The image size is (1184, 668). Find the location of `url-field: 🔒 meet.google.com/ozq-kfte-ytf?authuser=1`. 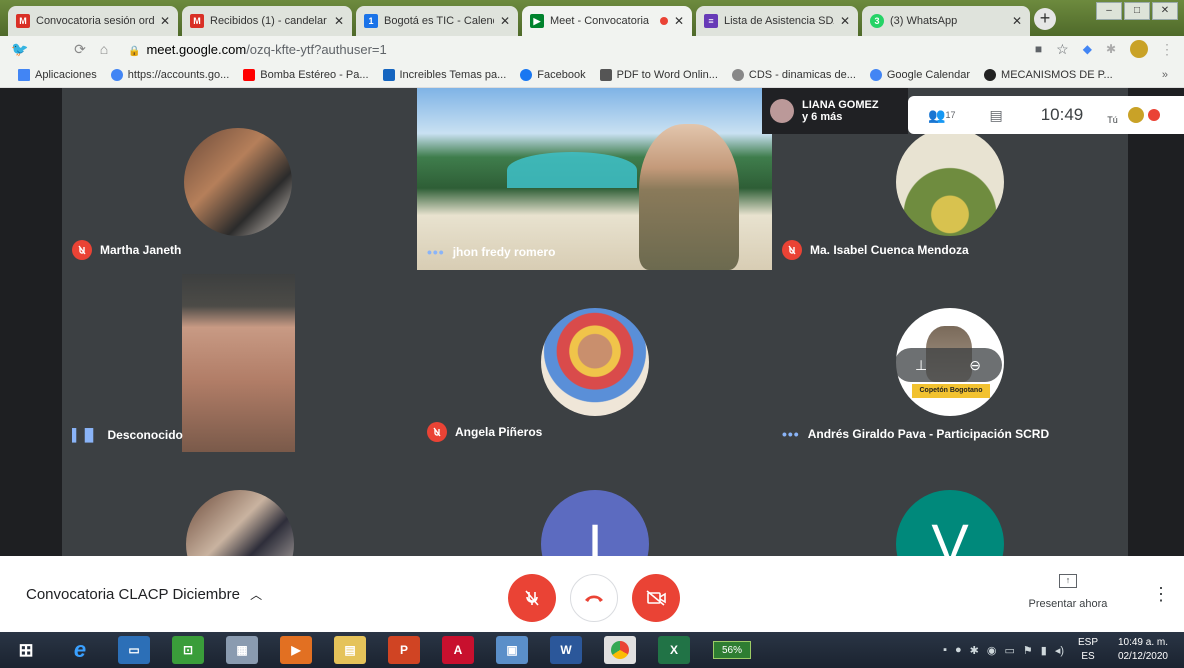

url-field: 🔒 meet.google.com/ozq-kfte-ytf?authuser=1 is located at coordinates (257, 49).